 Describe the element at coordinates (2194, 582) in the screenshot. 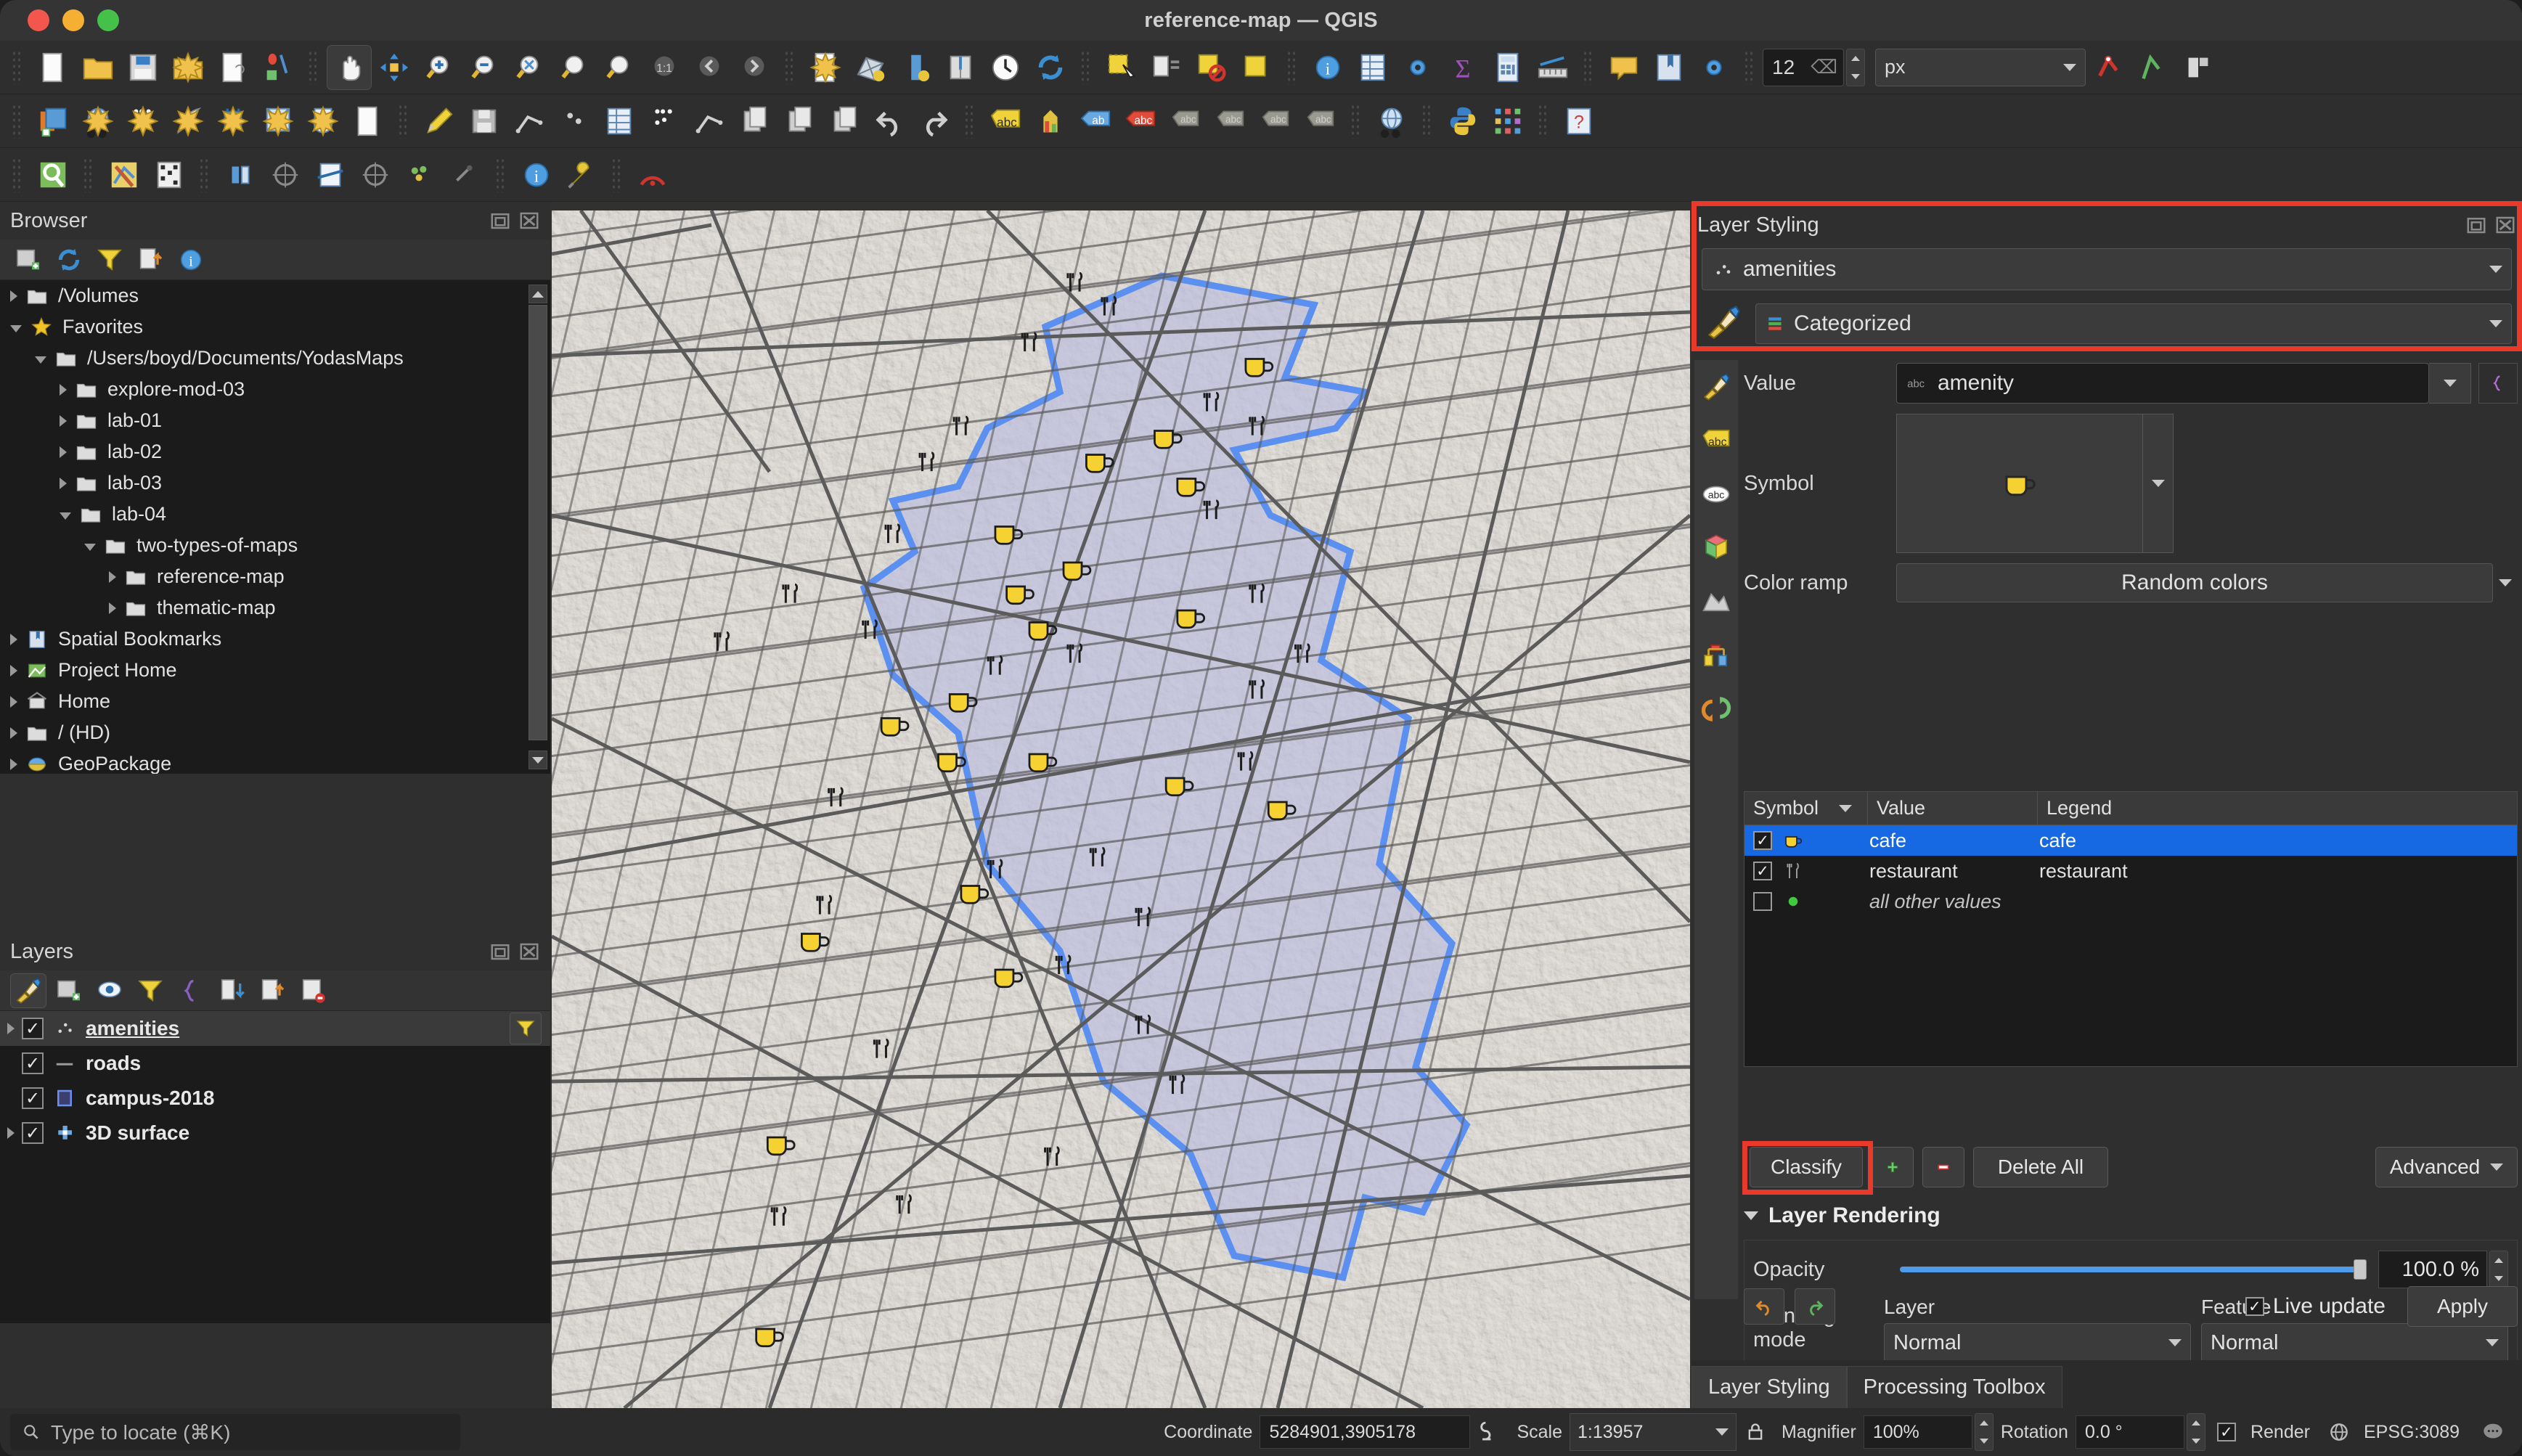

I see `color-ramp-combo: Random colors` at that location.